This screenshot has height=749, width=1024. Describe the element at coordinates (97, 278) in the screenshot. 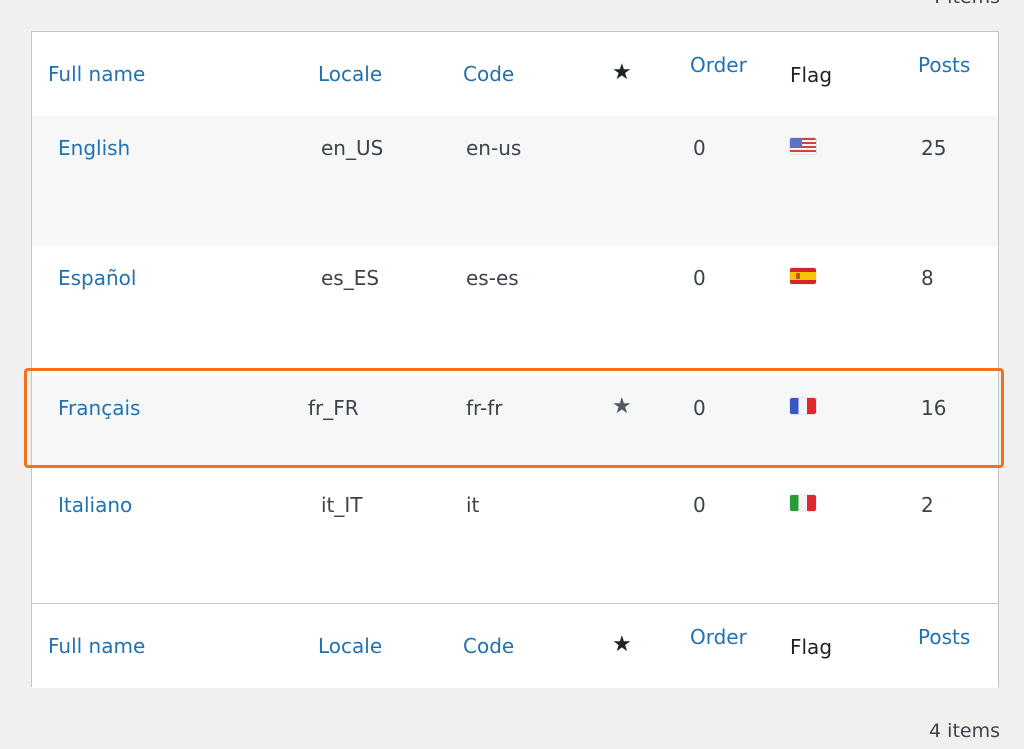

I see `language-name-link: Español` at that location.